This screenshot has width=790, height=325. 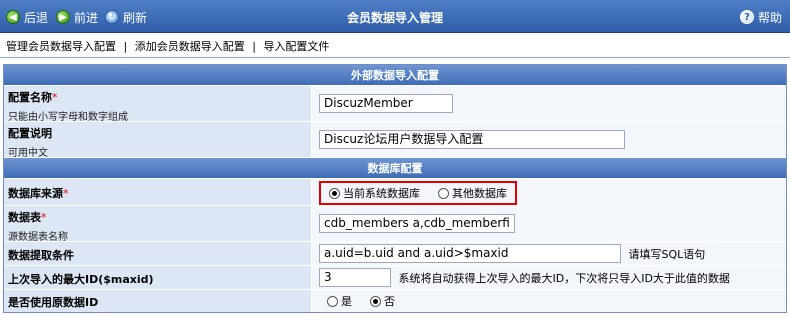 What do you see at coordinates (158, 277) in the screenshot?
I see `last-max-id-label-cell: 上次导入的最大ID($maxid)` at bounding box center [158, 277].